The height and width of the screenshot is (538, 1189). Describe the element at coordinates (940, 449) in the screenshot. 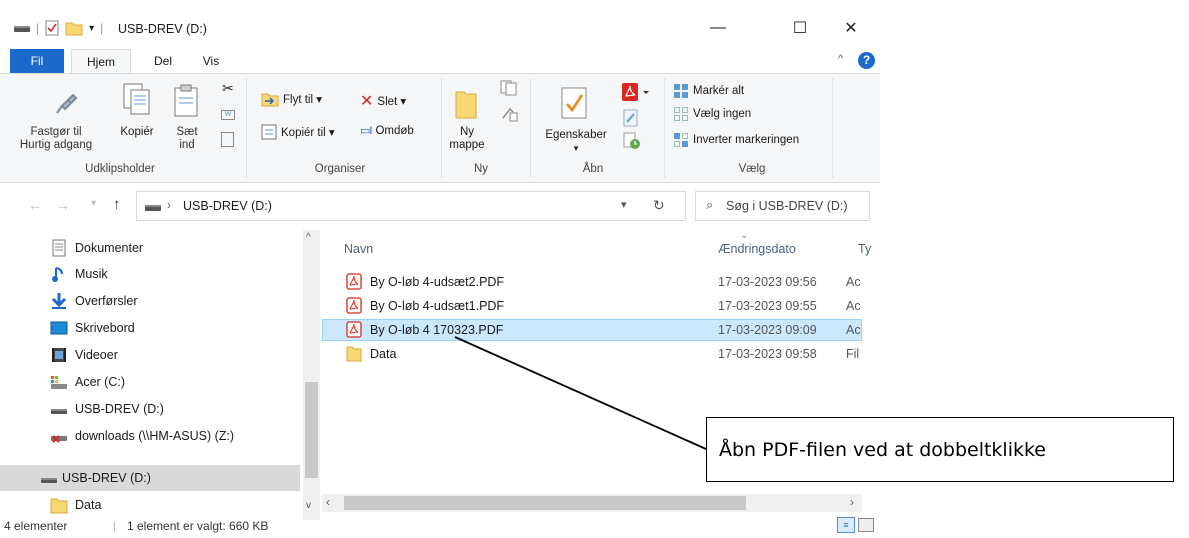

I see `callout-box: Åbn PDF-filen ved at dobbeltklikke` at that location.